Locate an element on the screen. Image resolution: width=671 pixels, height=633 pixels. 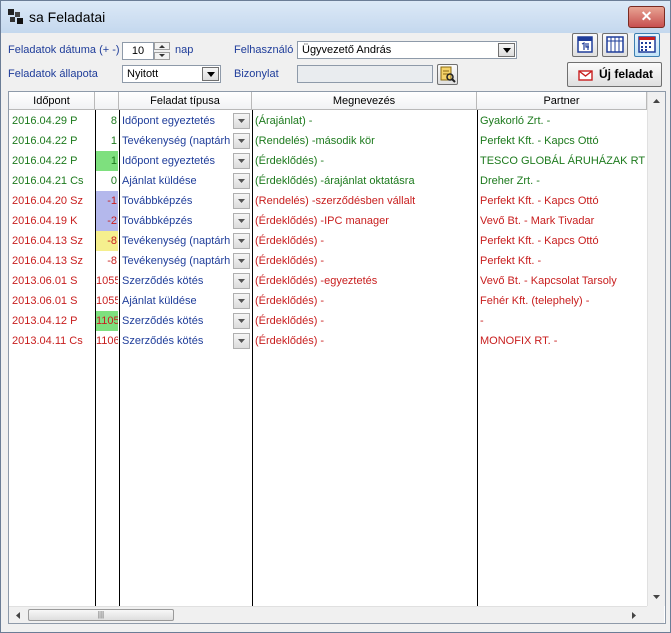
cell-partner: Dreher Zrt. - is located at coordinates (510, 181).